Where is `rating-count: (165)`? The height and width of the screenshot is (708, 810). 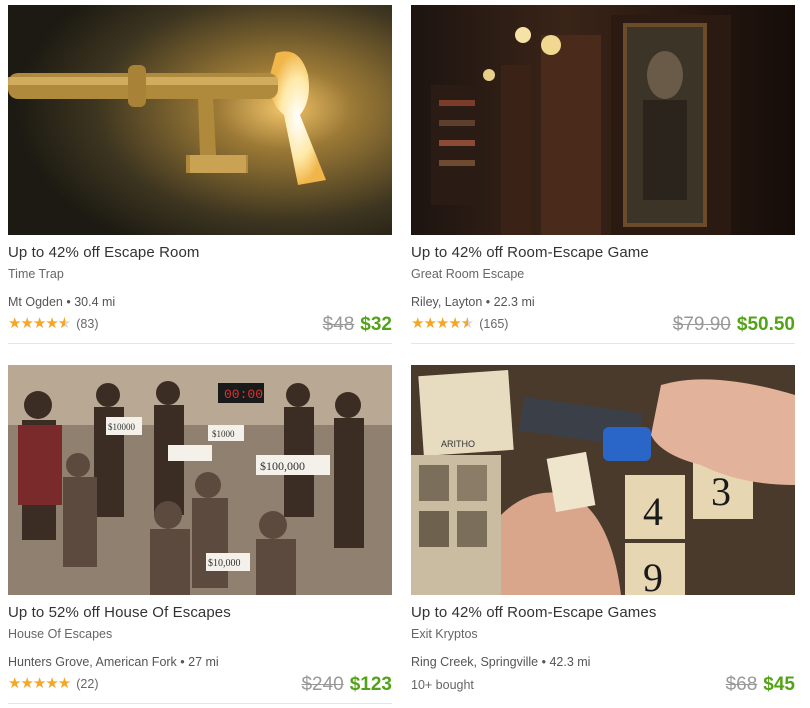 rating-count: (165) is located at coordinates (494, 324).